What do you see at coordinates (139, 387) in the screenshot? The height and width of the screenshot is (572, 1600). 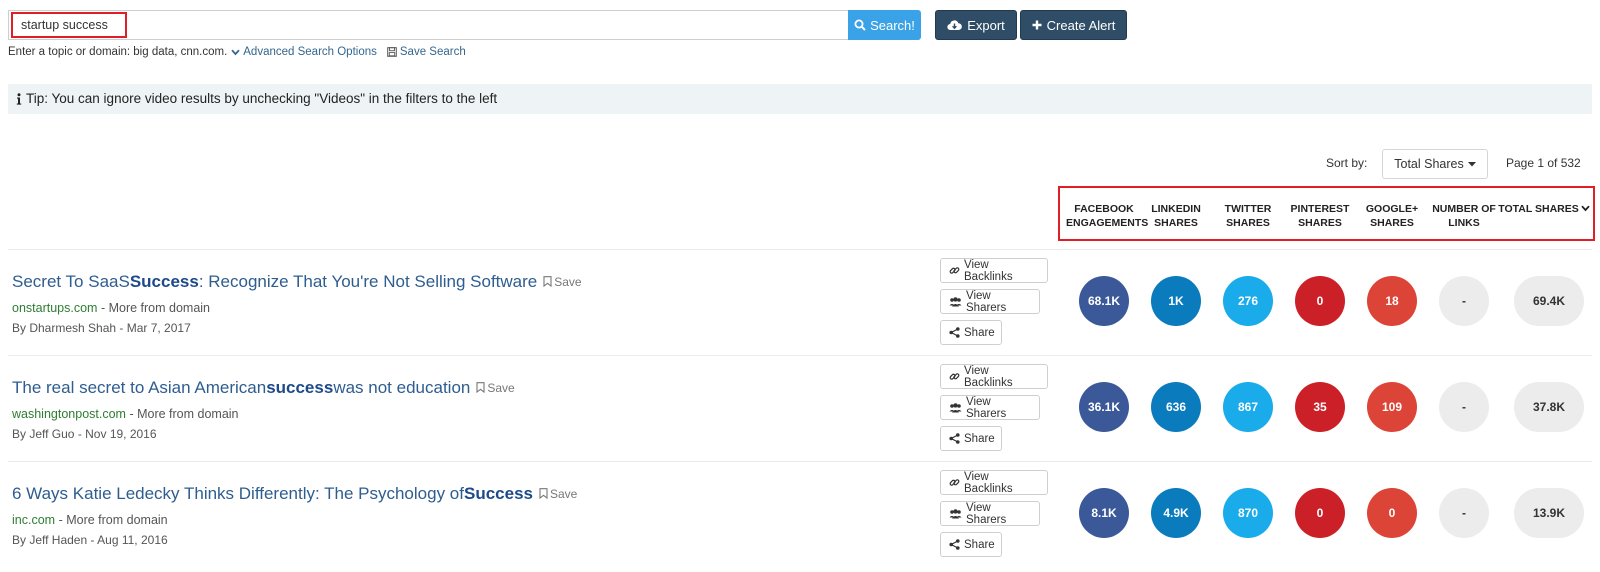 I see `title-text-before: The real secret to Asian American` at bounding box center [139, 387].